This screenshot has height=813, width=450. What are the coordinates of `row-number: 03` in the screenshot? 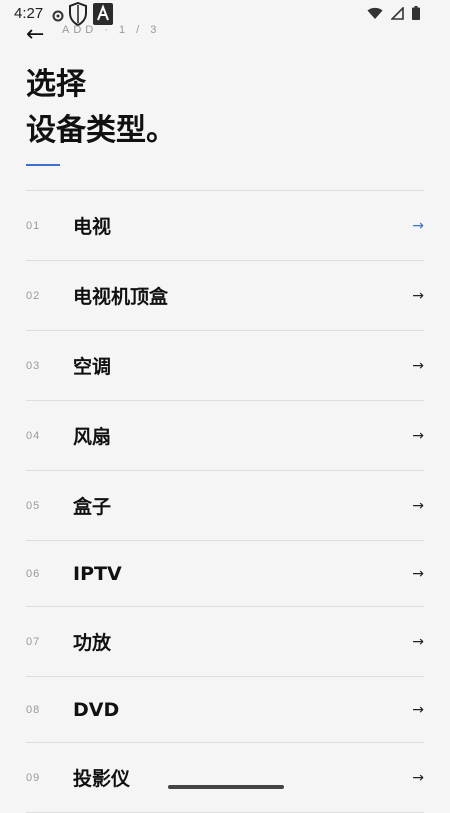 It's located at (33, 365).